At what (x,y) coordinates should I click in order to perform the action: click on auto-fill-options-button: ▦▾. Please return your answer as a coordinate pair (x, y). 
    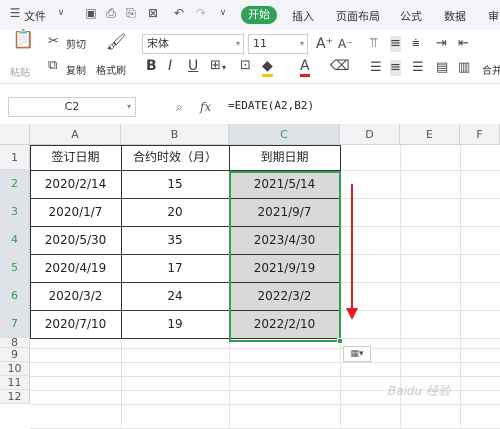
    Looking at the image, I should click on (357, 354).